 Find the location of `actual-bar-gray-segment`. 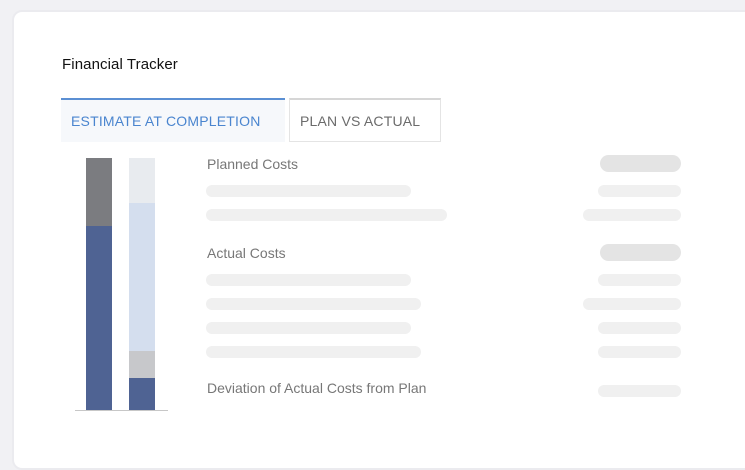

actual-bar-gray-segment is located at coordinates (142, 364).